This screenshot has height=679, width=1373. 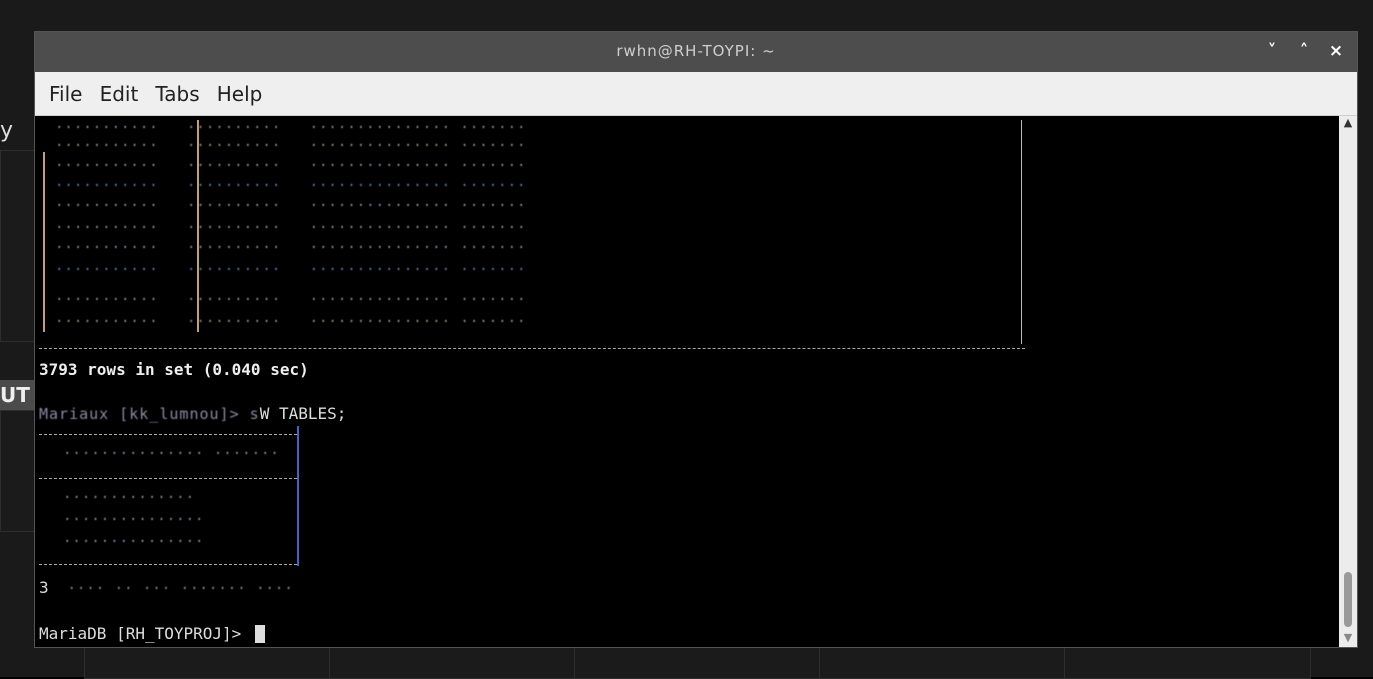 What do you see at coordinates (193, 413) in the screenshot?
I see `command-line: Mariaux [kk_lumnou]> sW TABLES;` at bounding box center [193, 413].